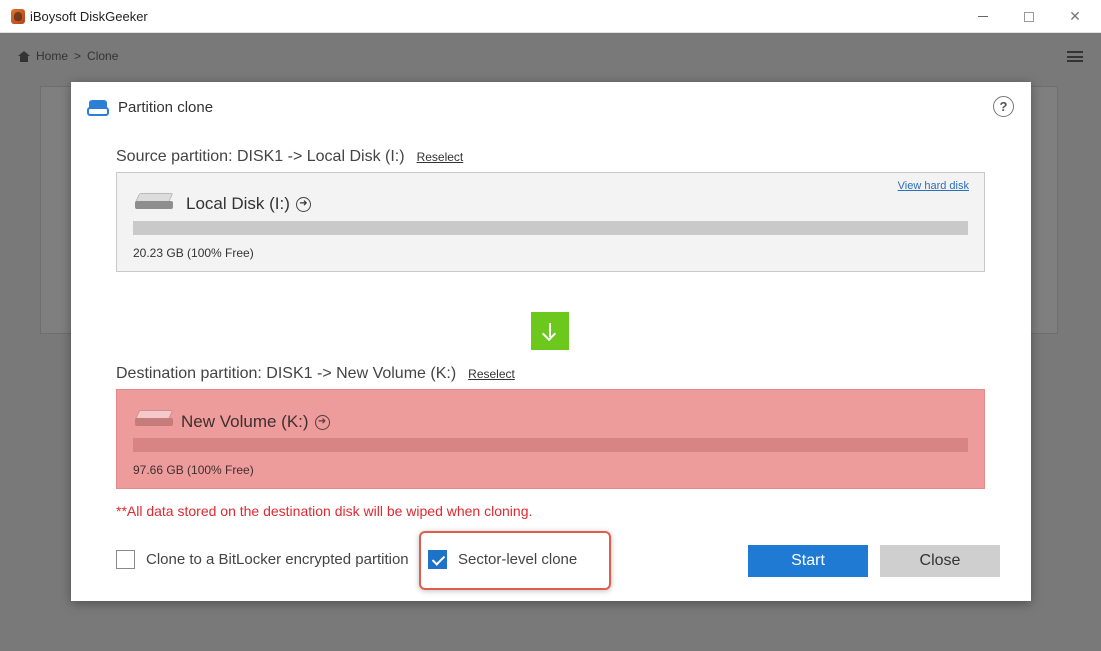 The image size is (1101, 651). I want to click on window-close-button: ✕, so click(1075, 16).